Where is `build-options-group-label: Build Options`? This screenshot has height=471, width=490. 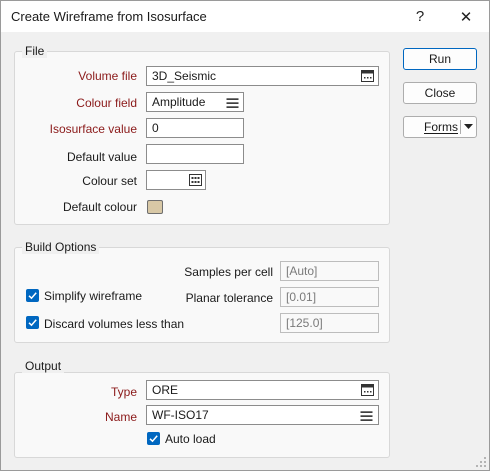 build-options-group-label: Build Options is located at coordinates (61, 247).